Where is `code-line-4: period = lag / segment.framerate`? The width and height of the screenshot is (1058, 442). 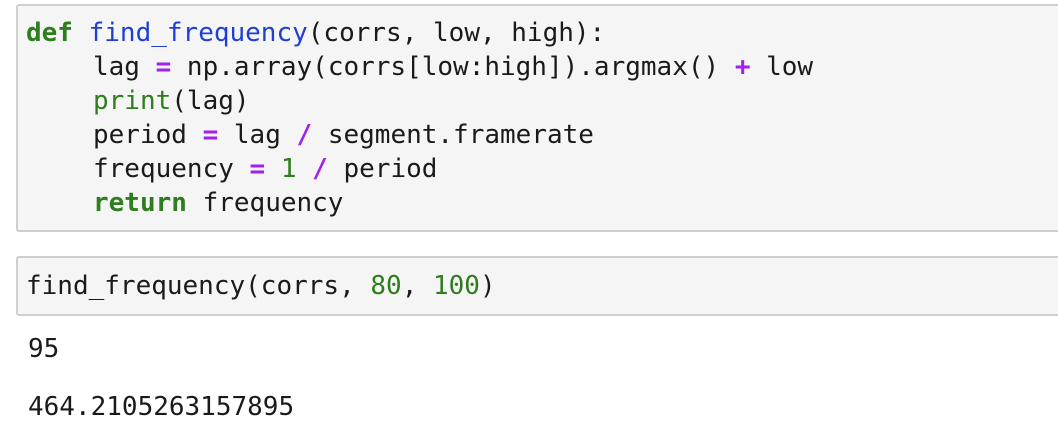 code-line-4: period = lag / segment.framerate is located at coordinates (310, 135).